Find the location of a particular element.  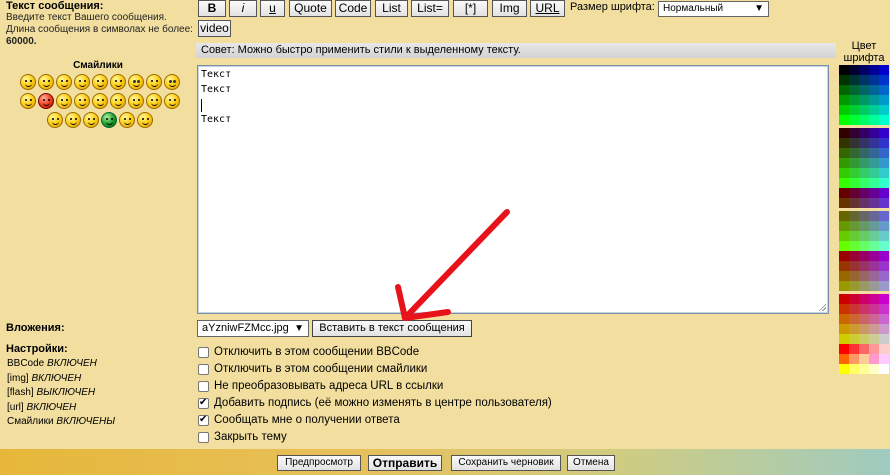

option-disable-url-links: Не преобразовывать адреса URL в ссылки is located at coordinates (320, 386).